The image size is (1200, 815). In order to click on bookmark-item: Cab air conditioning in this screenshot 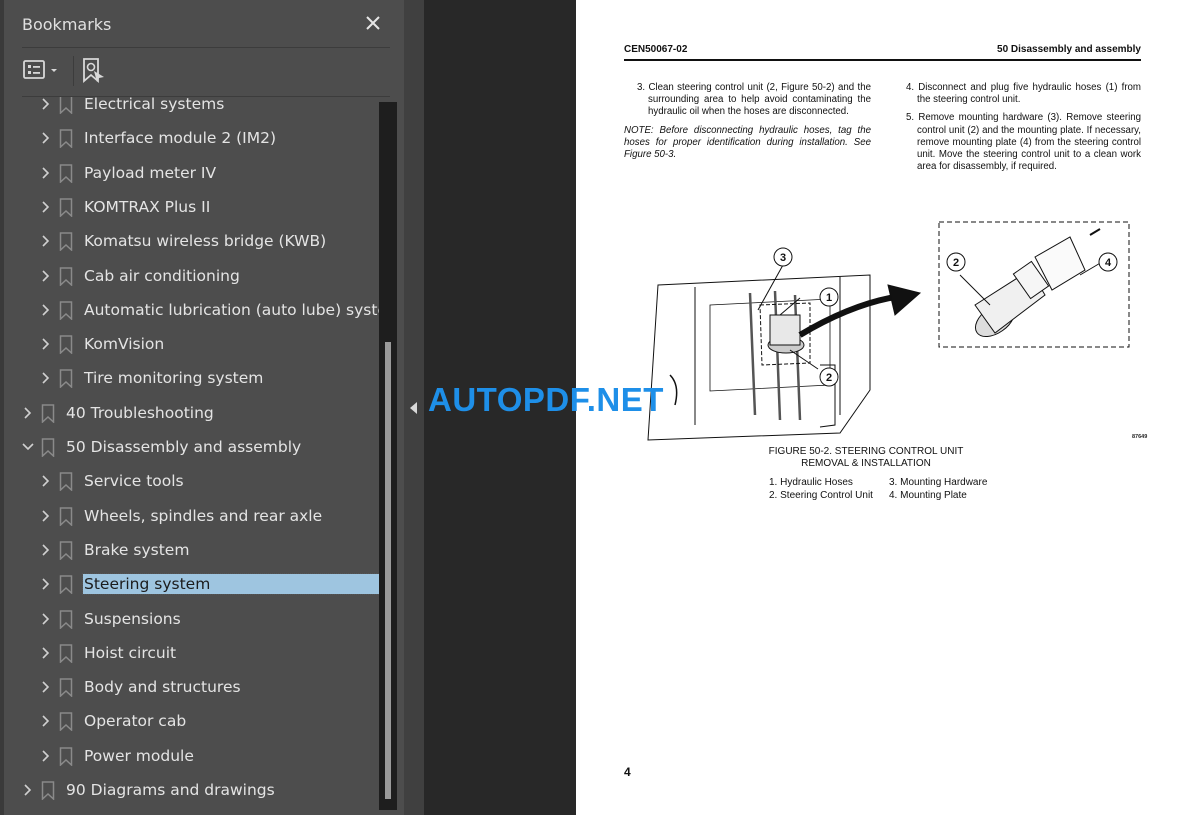, I will do `click(193, 277)`.